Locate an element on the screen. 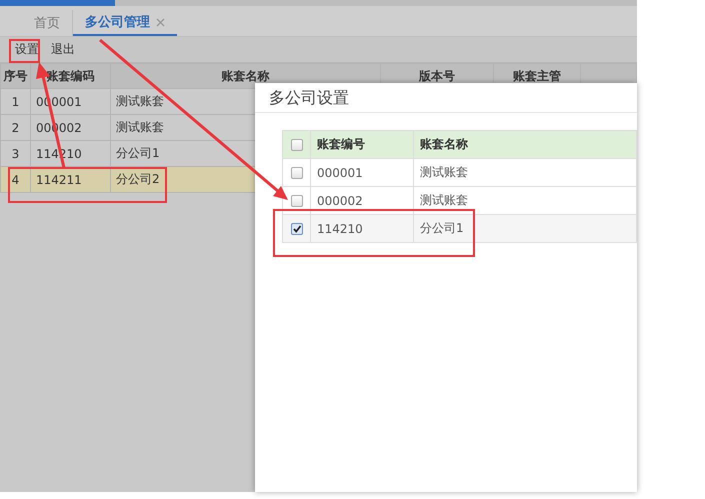 This screenshot has height=499, width=705. column-header: 账套编号 is located at coordinates (362, 144).